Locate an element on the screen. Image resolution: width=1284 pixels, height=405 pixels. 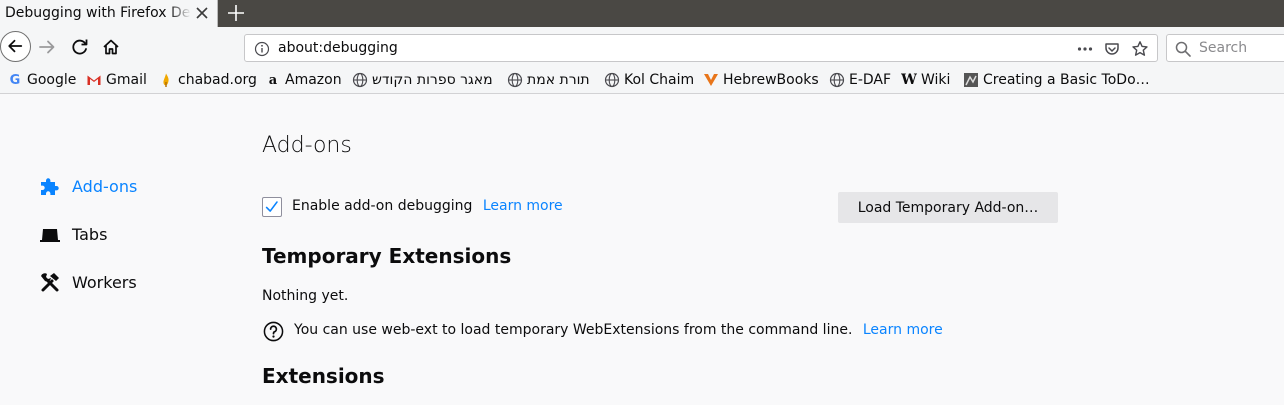
bookmark-label: Wiki is located at coordinates (936, 80).